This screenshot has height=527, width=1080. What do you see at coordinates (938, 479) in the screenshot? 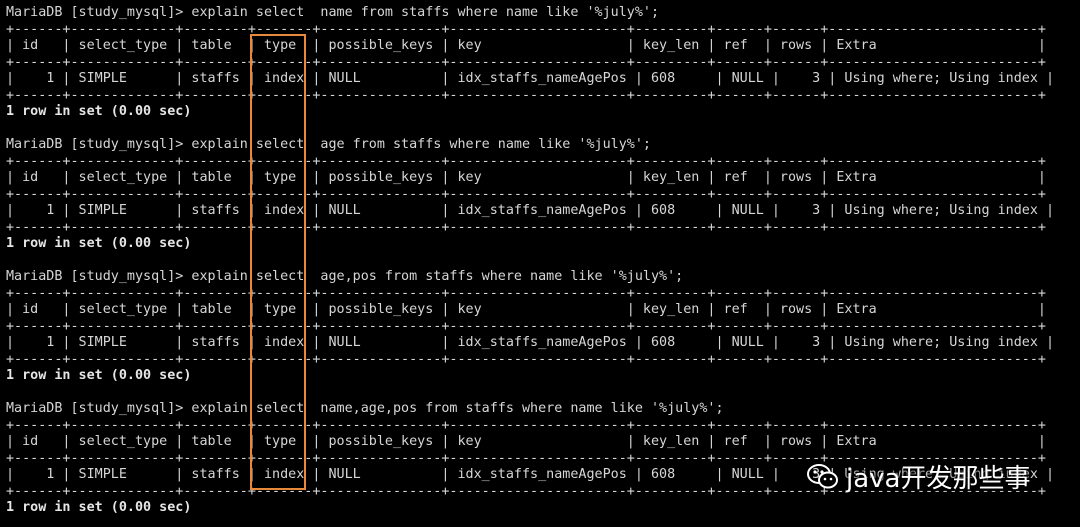
I see `watermark-text: java开发那些事` at bounding box center [938, 479].